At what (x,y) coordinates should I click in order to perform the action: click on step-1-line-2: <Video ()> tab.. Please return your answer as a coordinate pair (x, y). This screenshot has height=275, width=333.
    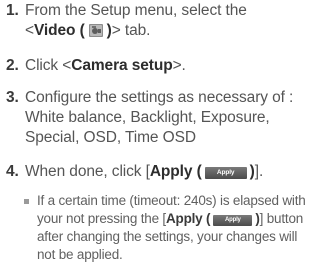
    Looking at the image, I should click on (178, 31).